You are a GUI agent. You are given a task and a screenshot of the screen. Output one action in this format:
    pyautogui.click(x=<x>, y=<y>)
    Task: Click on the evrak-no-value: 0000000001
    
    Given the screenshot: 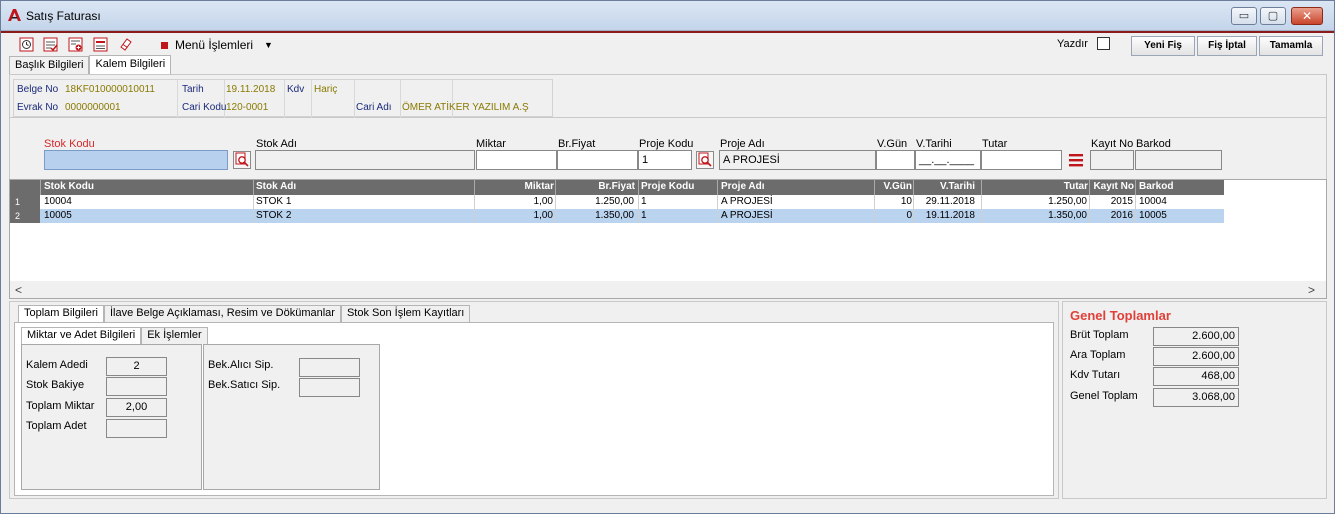 What is the action you would take?
    pyautogui.click(x=93, y=107)
    